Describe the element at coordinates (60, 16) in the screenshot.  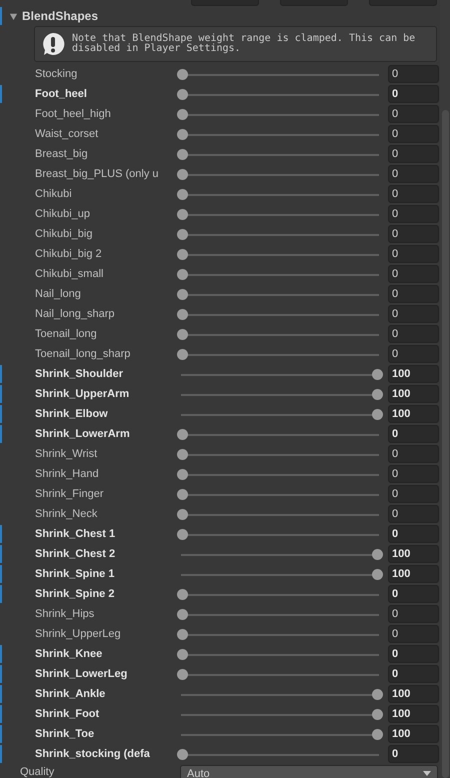
I see `section-title: BlendShapes` at that location.